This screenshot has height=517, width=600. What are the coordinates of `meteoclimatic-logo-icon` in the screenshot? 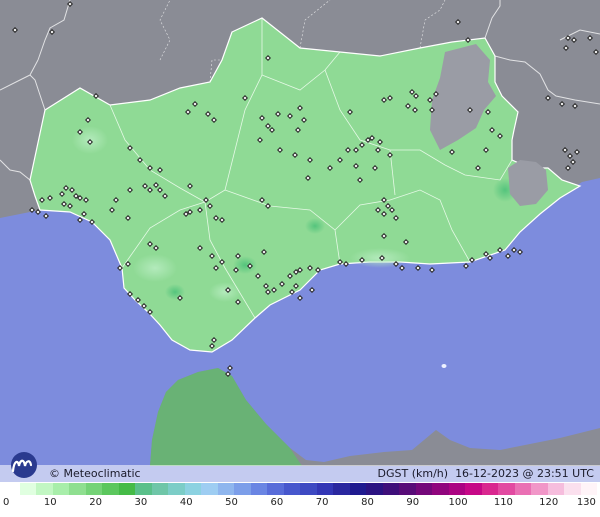 It's located at (24, 465).